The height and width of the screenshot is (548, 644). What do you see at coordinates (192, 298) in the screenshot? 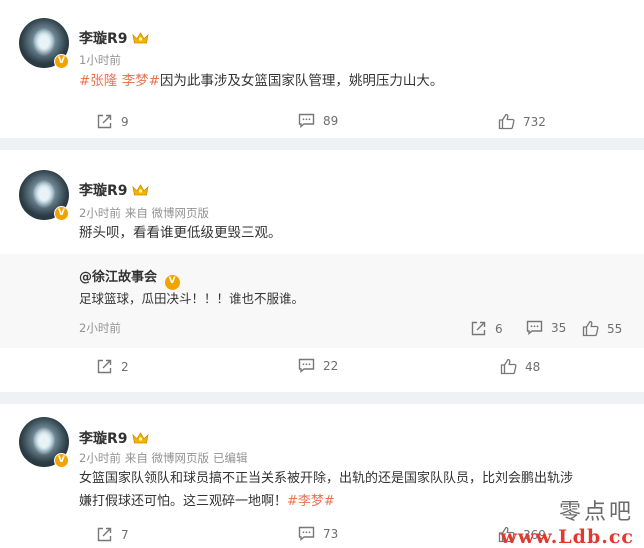
I see `quoted-text: 足球篮球，瓜田决斗！！！谁也不服谁。` at bounding box center [192, 298].